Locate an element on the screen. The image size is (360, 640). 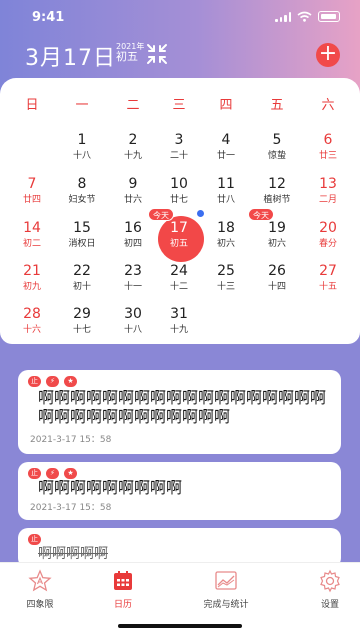
calendar-day: 23 十一 is located at coordinates (133, 283).